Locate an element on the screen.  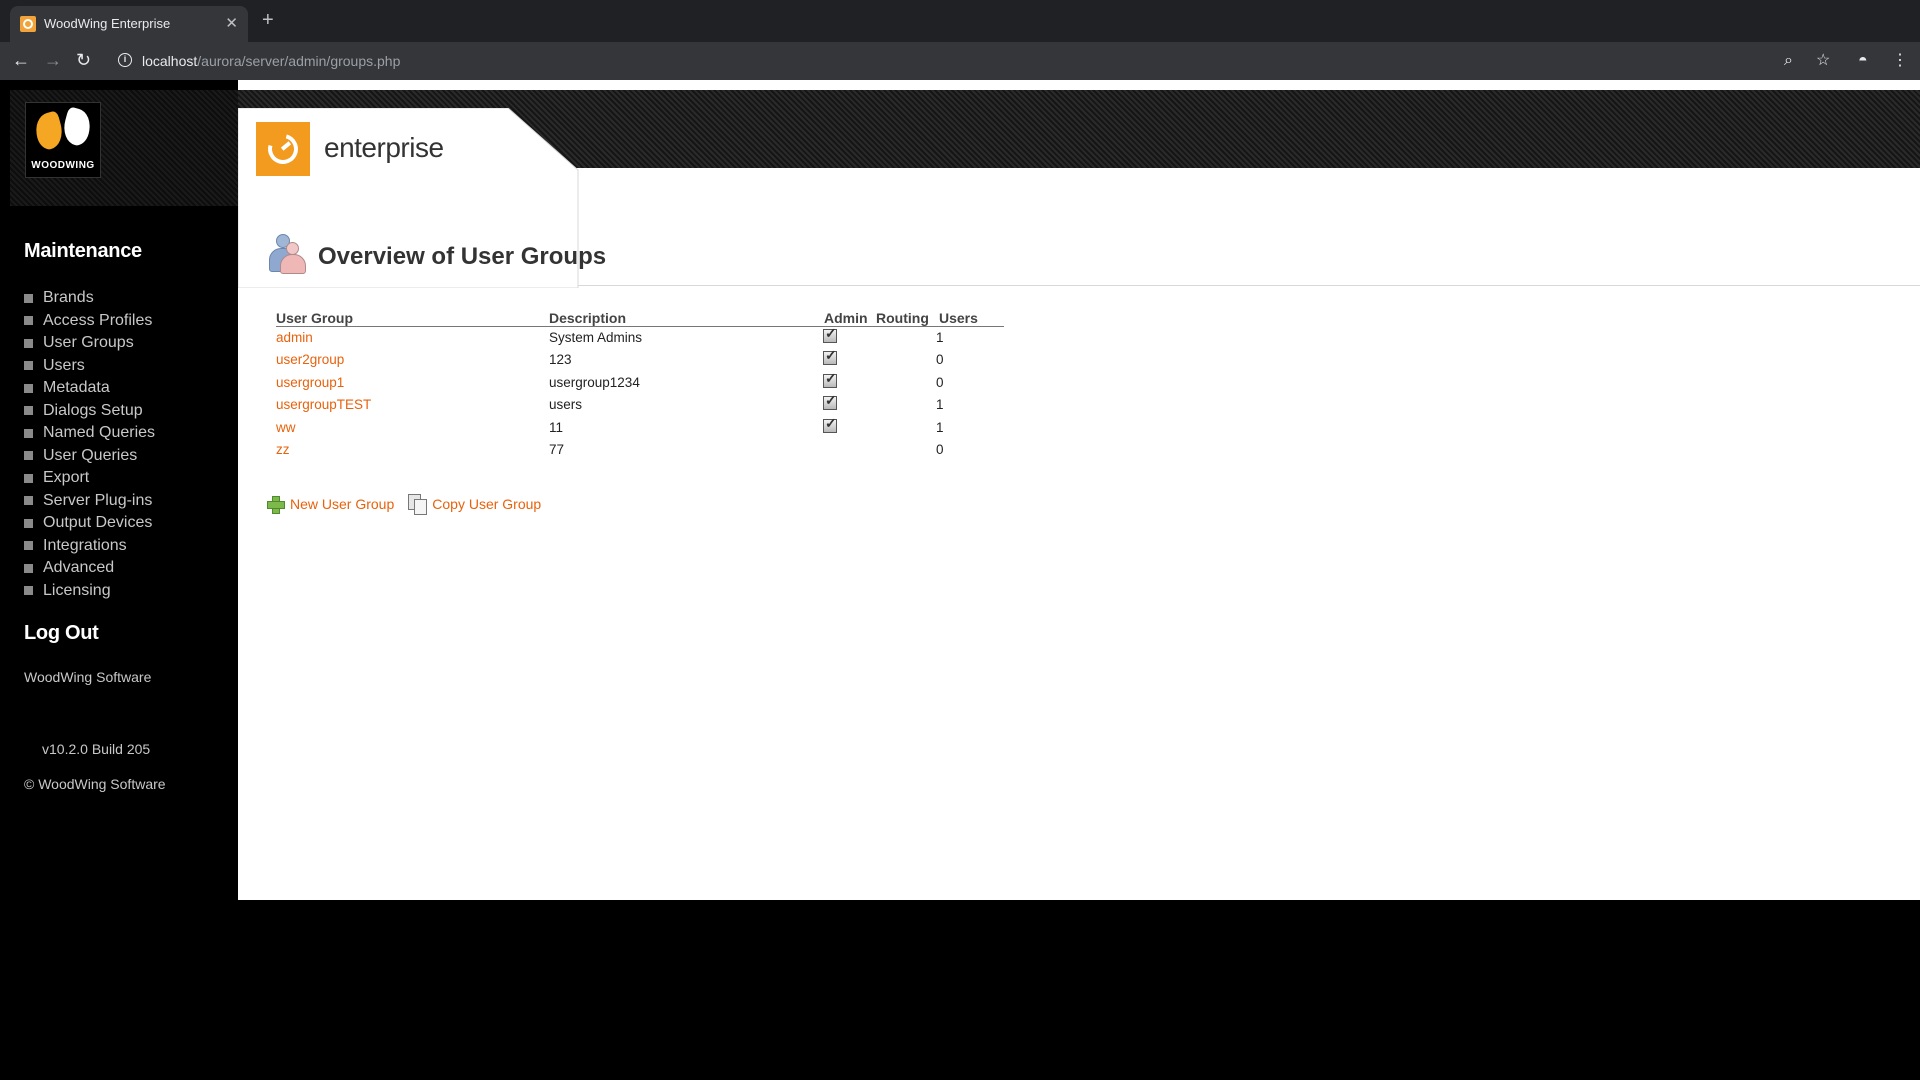
page-title: Overview of User Groups is located at coordinates (462, 256).